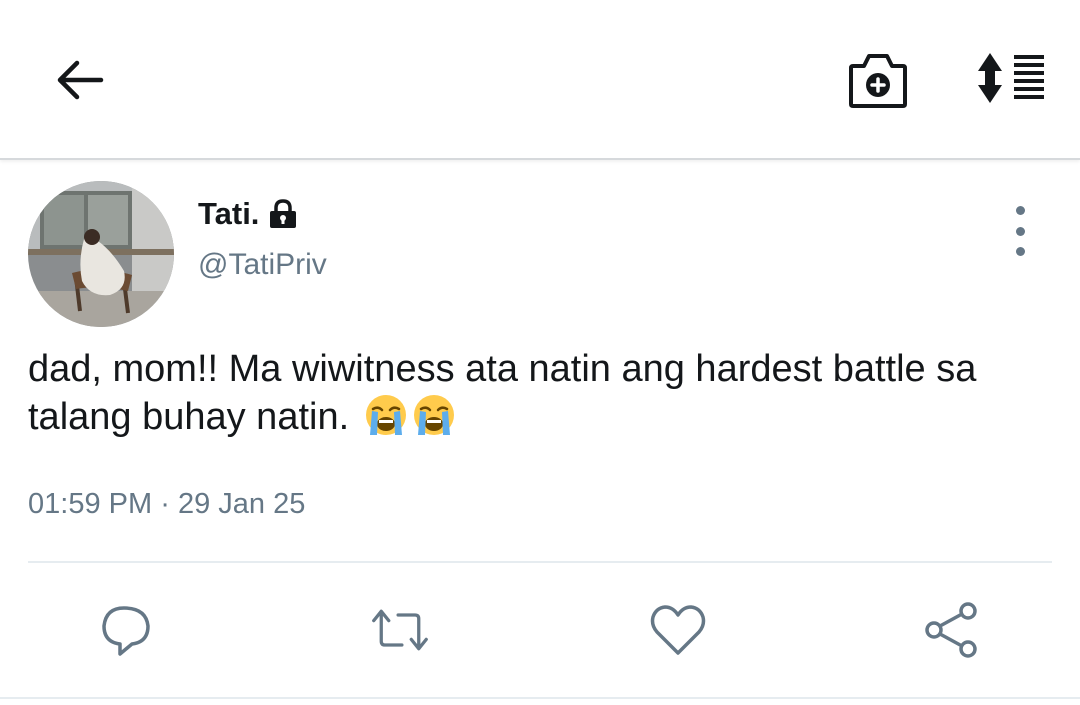 This screenshot has width=1080, height=705. Describe the element at coordinates (262, 265) in the screenshot. I see `user-handle: @TatiPriv` at that location.